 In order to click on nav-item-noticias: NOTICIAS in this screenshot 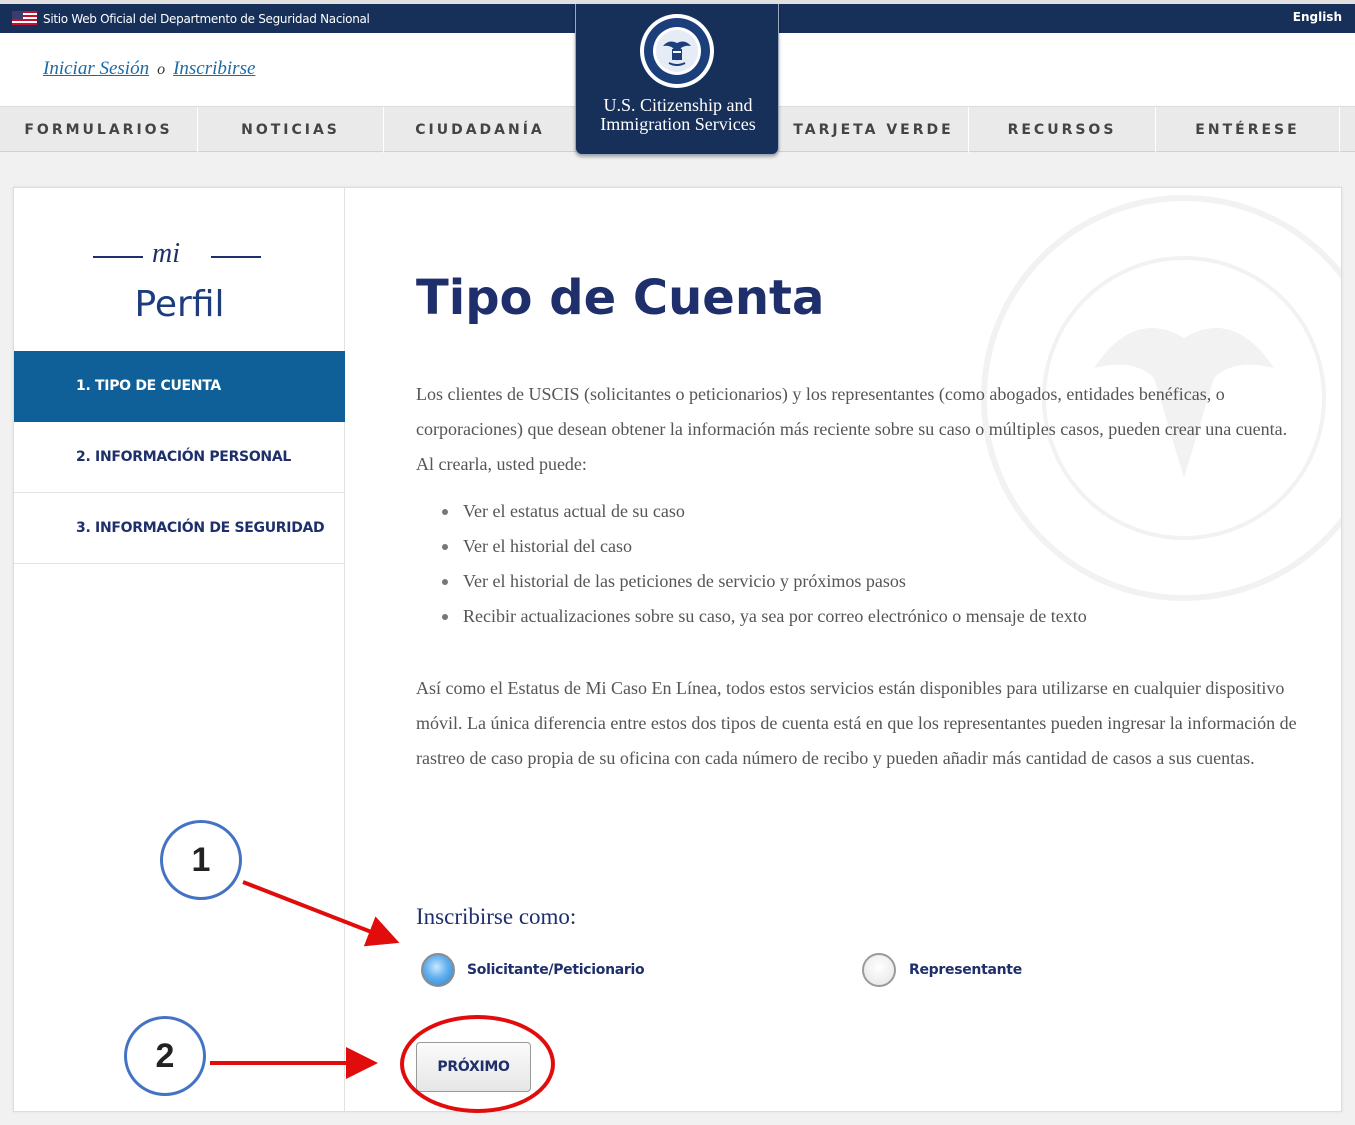, I will do `click(291, 130)`.